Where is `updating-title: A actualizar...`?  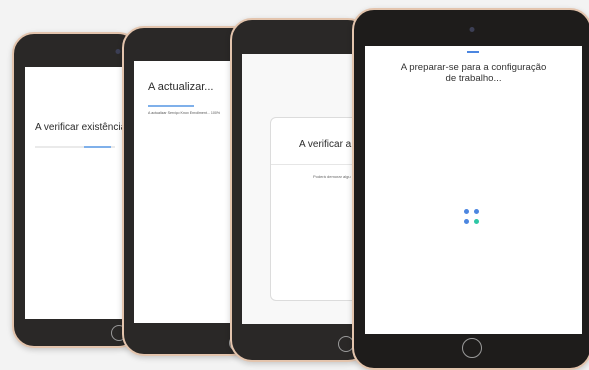 updating-title: A actualizar... is located at coordinates (181, 87).